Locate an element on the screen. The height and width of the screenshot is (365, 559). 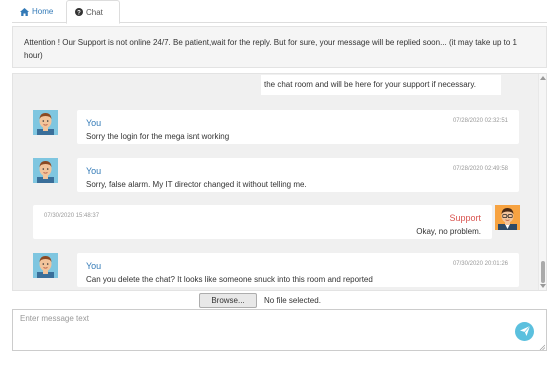
paper-plane-icon is located at coordinates (524, 331).